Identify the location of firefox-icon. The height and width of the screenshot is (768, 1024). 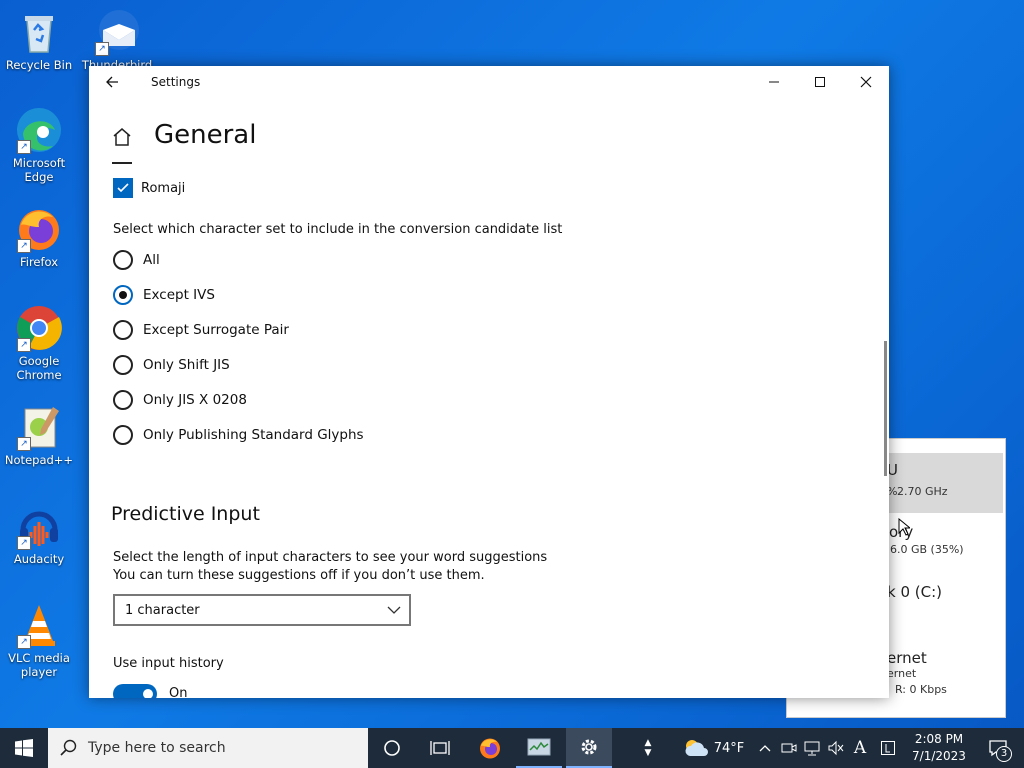
(490, 748).